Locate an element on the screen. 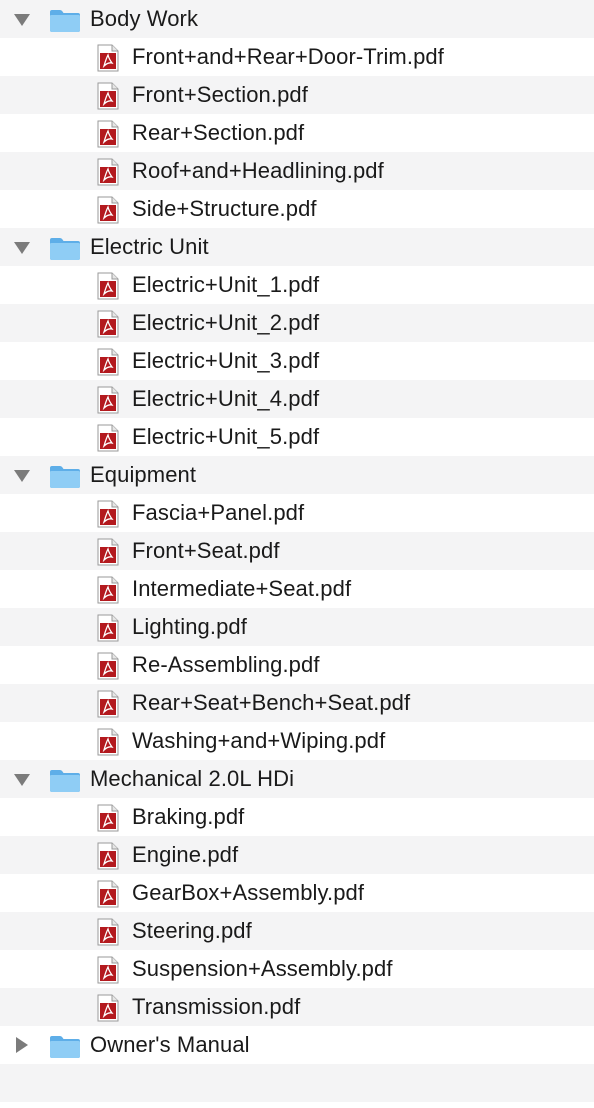  file-row: Steering.pdf is located at coordinates (297, 931).